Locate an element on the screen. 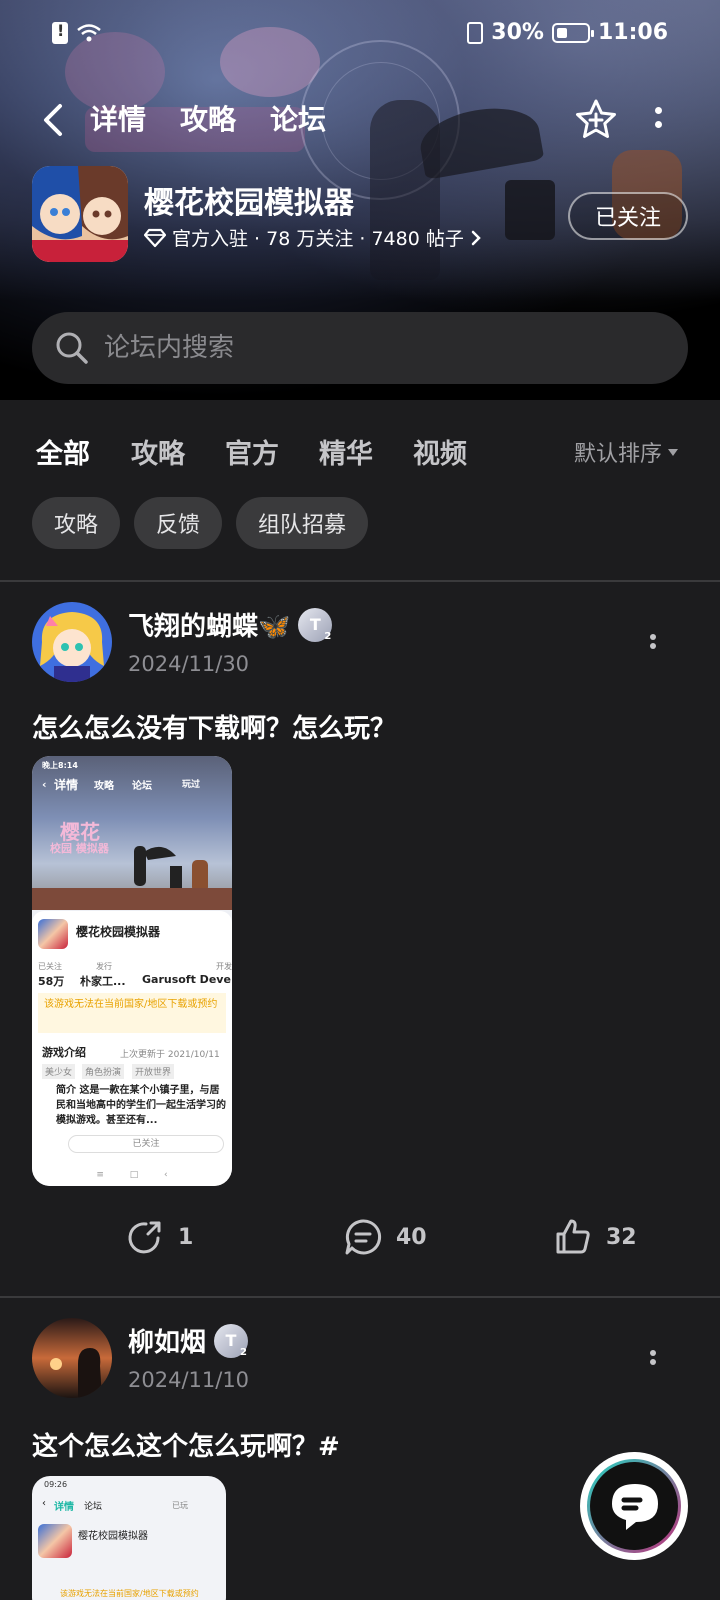  chat-bubble-icon is located at coordinates (635, 1507).